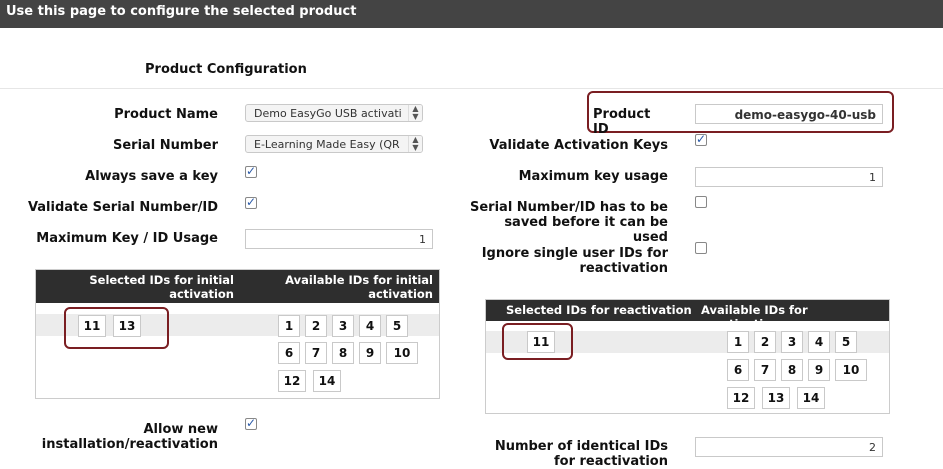 The width and height of the screenshot is (943, 469). I want to click on available-id: 1, so click(289, 326).